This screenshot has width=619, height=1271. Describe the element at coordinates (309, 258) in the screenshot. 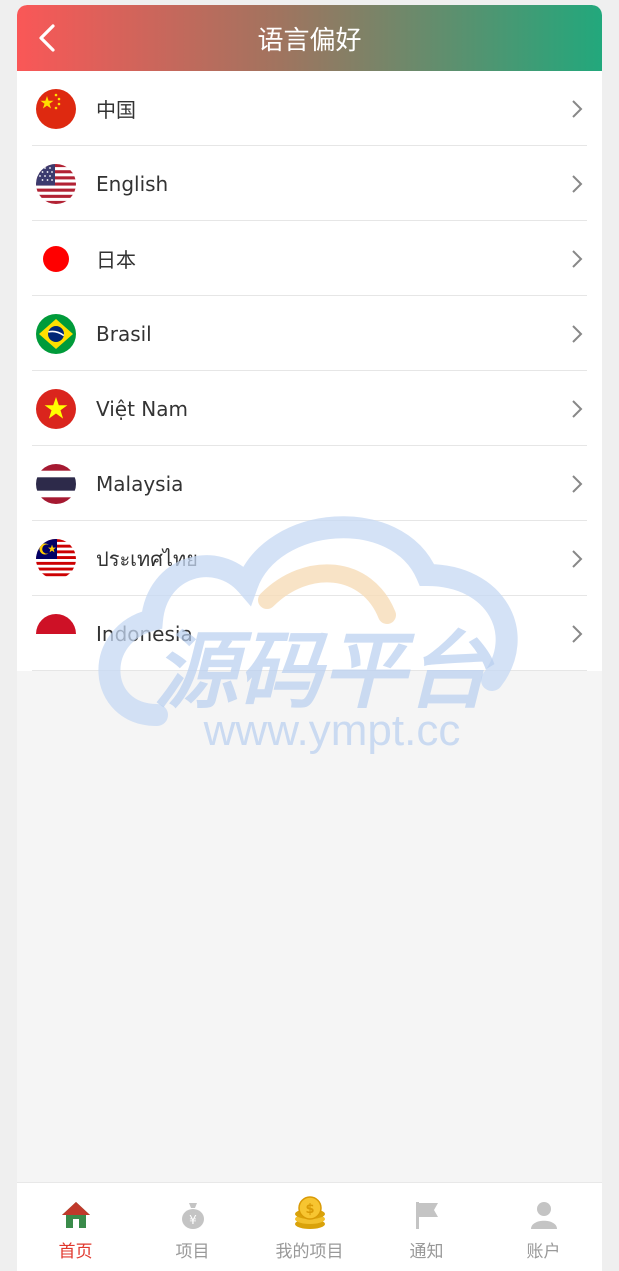

I see `language-item-japan: 日本` at that location.